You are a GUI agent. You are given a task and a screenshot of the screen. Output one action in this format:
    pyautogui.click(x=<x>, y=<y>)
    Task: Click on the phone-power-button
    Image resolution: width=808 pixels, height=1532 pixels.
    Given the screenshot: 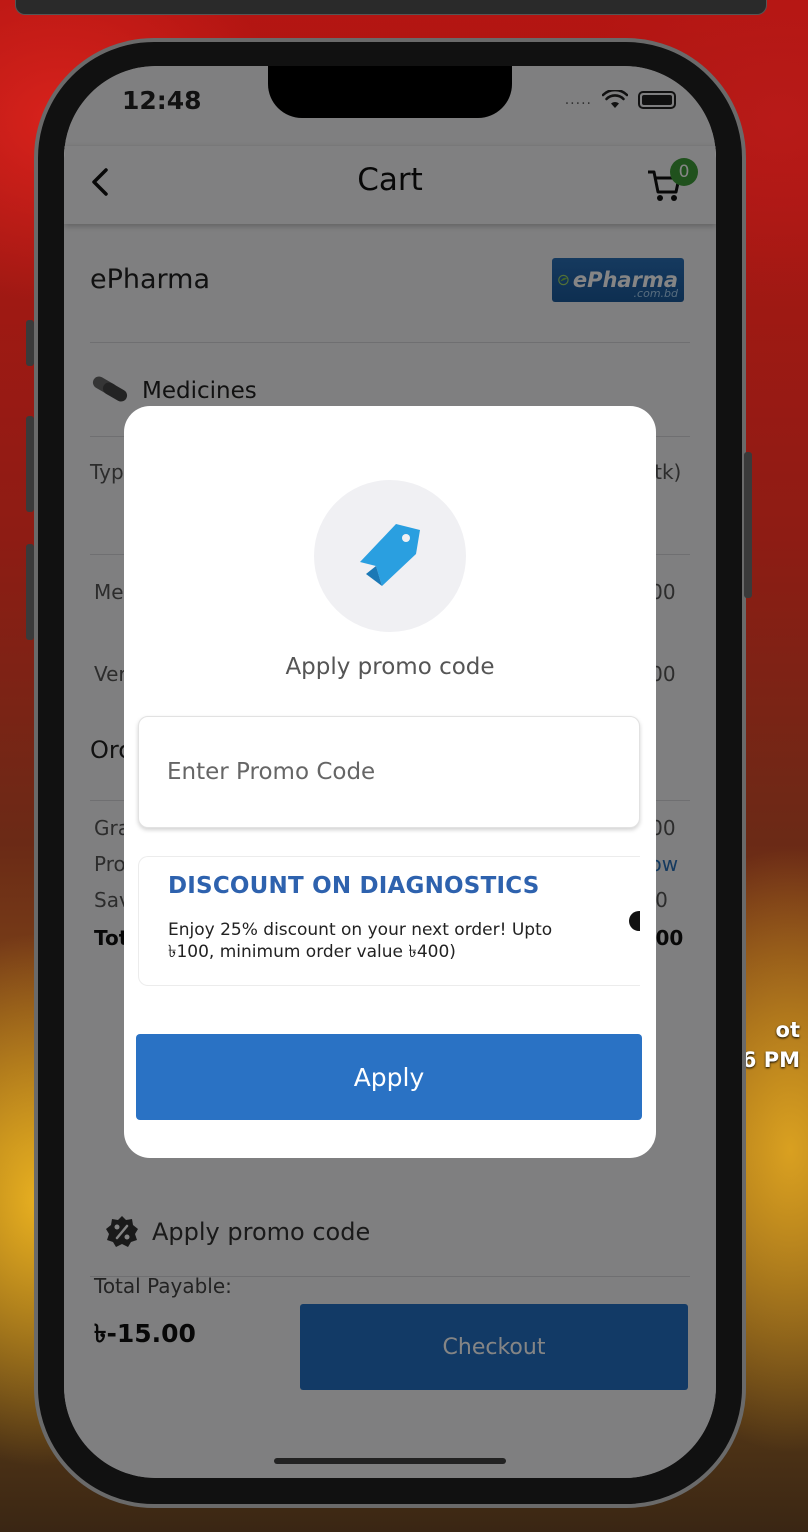 What is the action you would take?
    pyautogui.click(x=748, y=525)
    